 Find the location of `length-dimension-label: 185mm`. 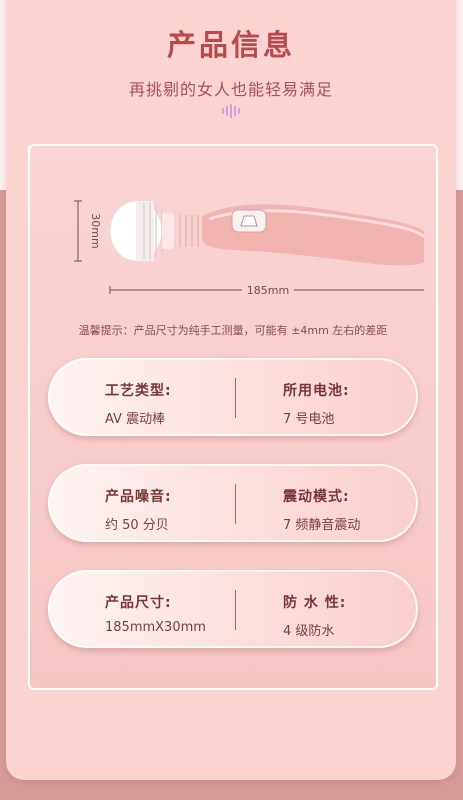

length-dimension-label: 185mm is located at coordinates (268, 290).